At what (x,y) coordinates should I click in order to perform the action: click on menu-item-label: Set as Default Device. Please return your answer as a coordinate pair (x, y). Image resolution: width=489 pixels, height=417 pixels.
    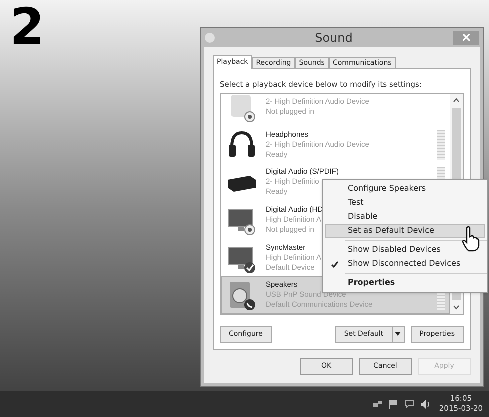
    Looking at the image, I should click on (391, 231).